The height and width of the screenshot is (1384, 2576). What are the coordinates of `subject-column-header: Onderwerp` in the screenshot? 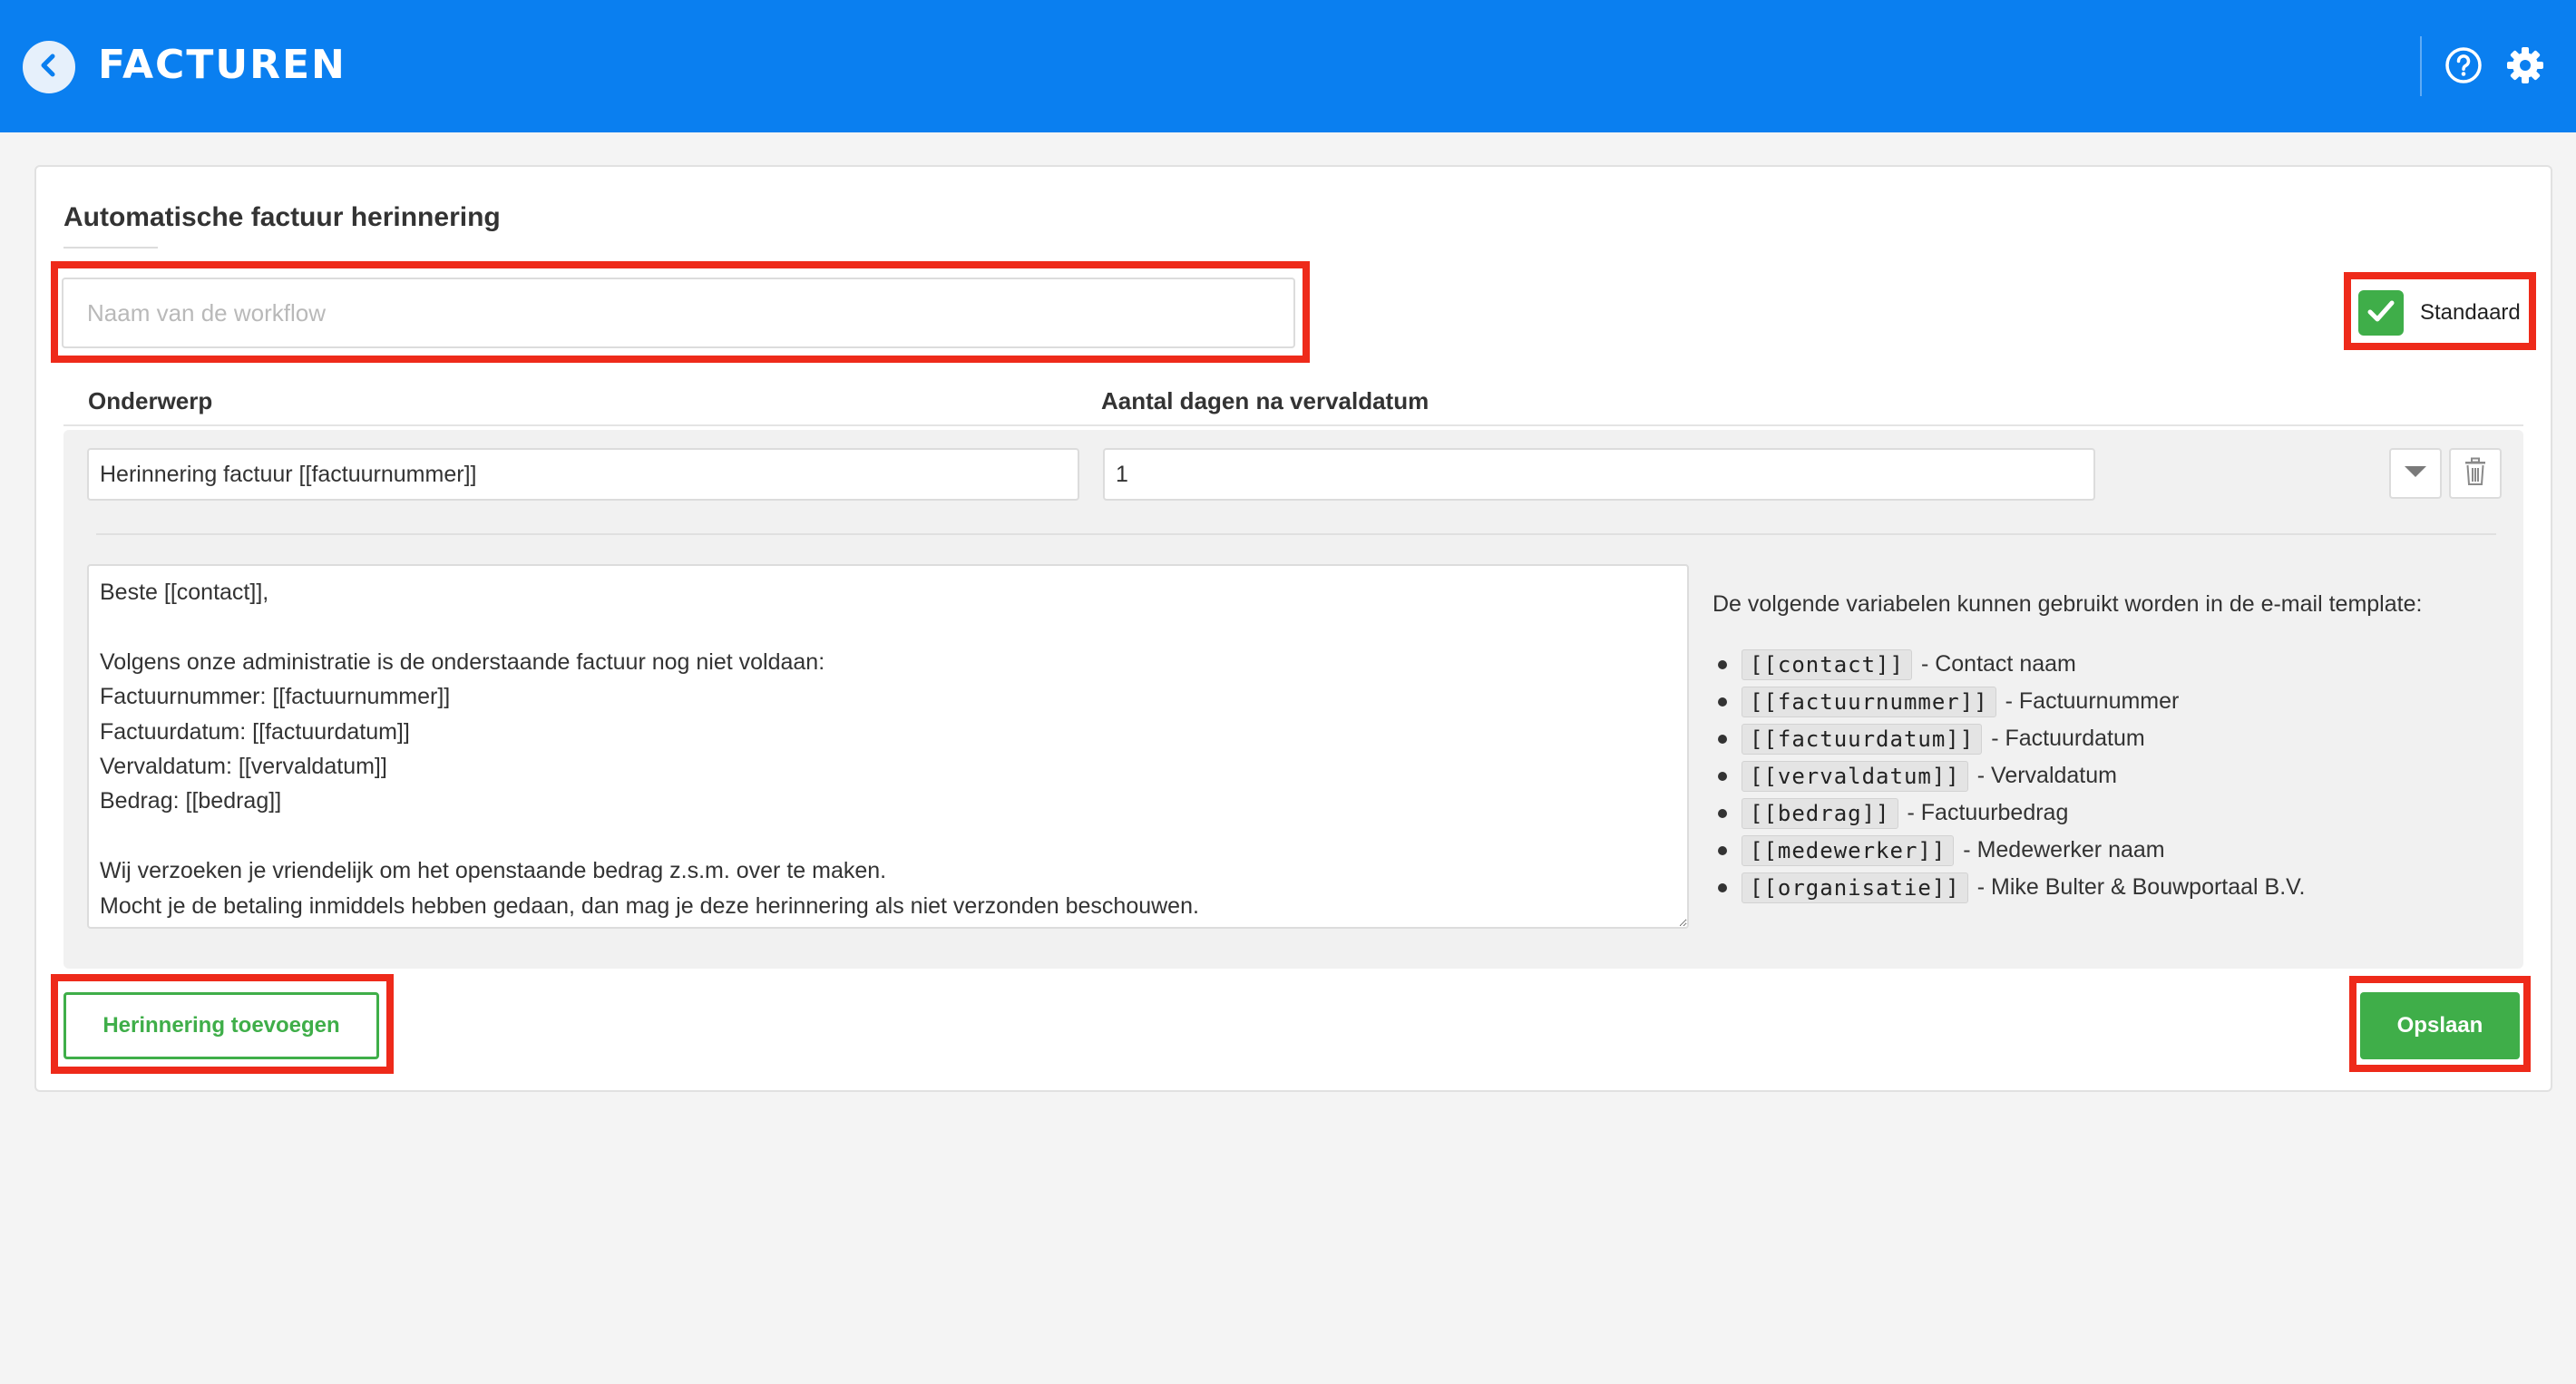 It's located at (150, 400).